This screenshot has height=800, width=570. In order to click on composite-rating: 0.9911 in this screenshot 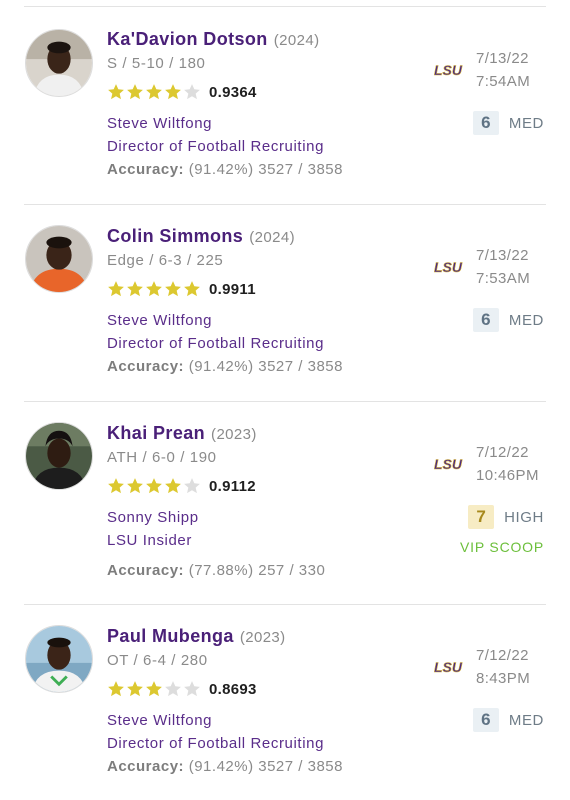, I will do `click(232, 289)`.